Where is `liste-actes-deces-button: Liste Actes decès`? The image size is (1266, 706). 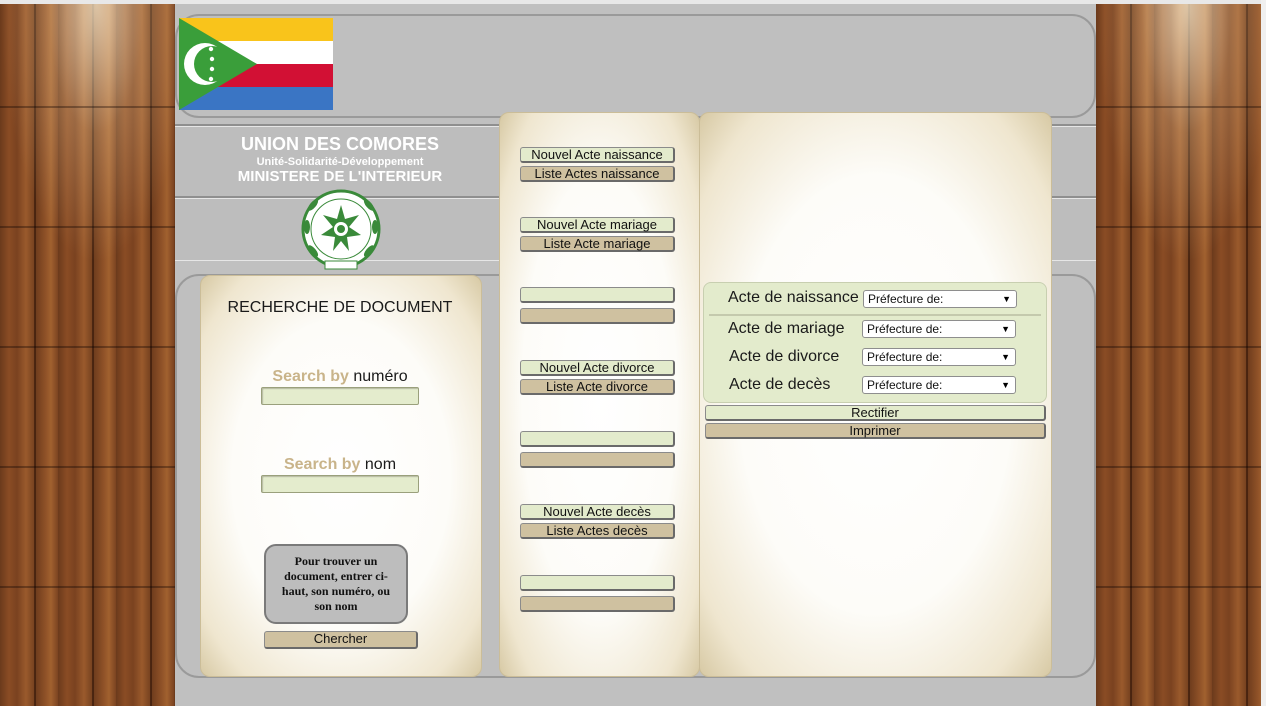
liste-actes-deces-button: Liste Actes decès is located at coordinates (597, 531).